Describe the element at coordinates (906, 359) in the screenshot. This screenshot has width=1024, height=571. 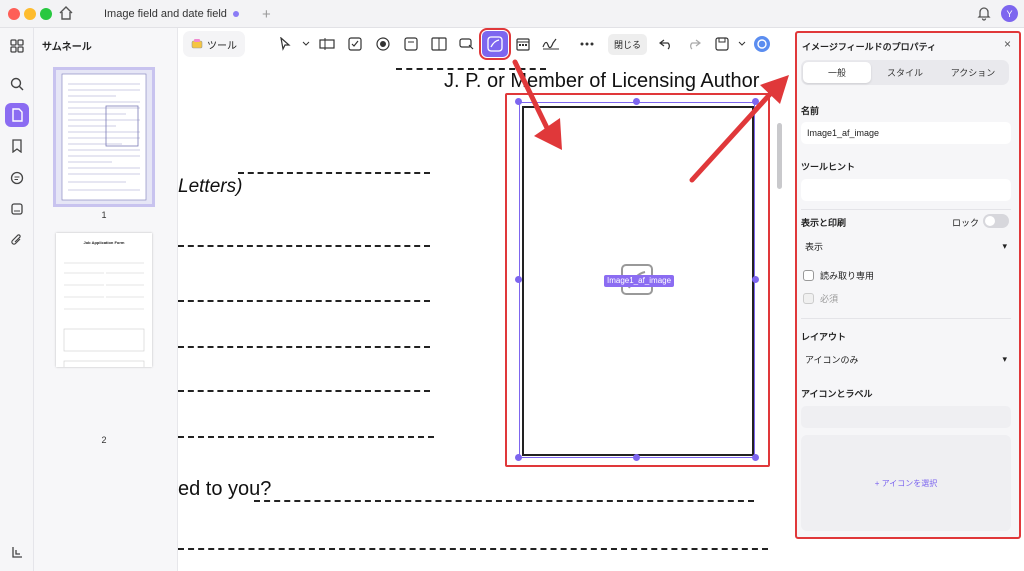
I see `layout-select: アイコンのみ ▾` at that location.